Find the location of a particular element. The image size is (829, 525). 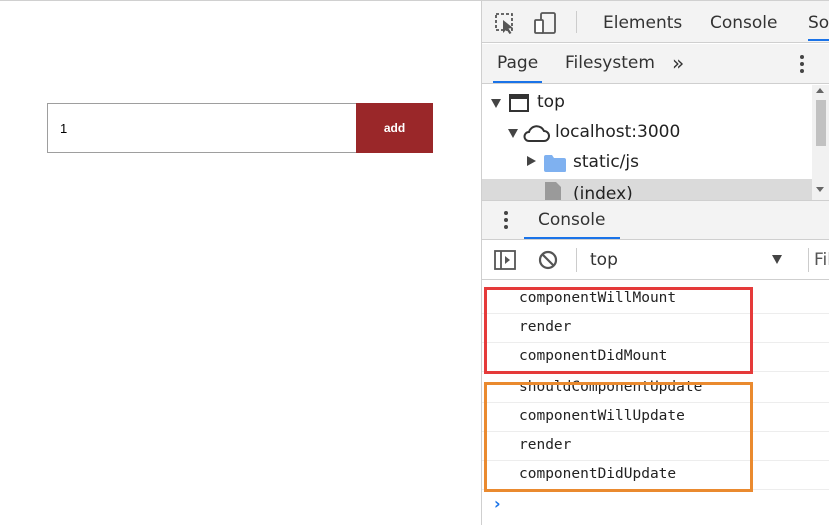

window-icon is located at coordinates (519, 103).